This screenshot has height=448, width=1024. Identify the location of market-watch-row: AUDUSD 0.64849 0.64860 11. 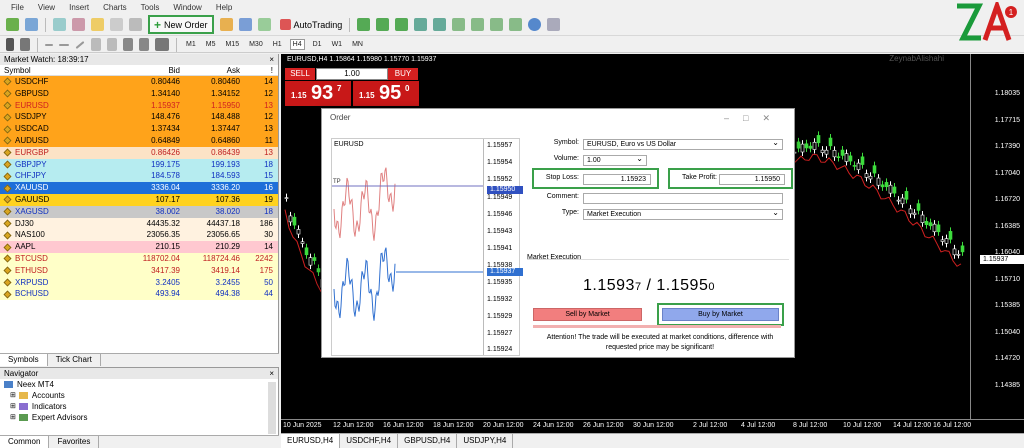
(139, 140).